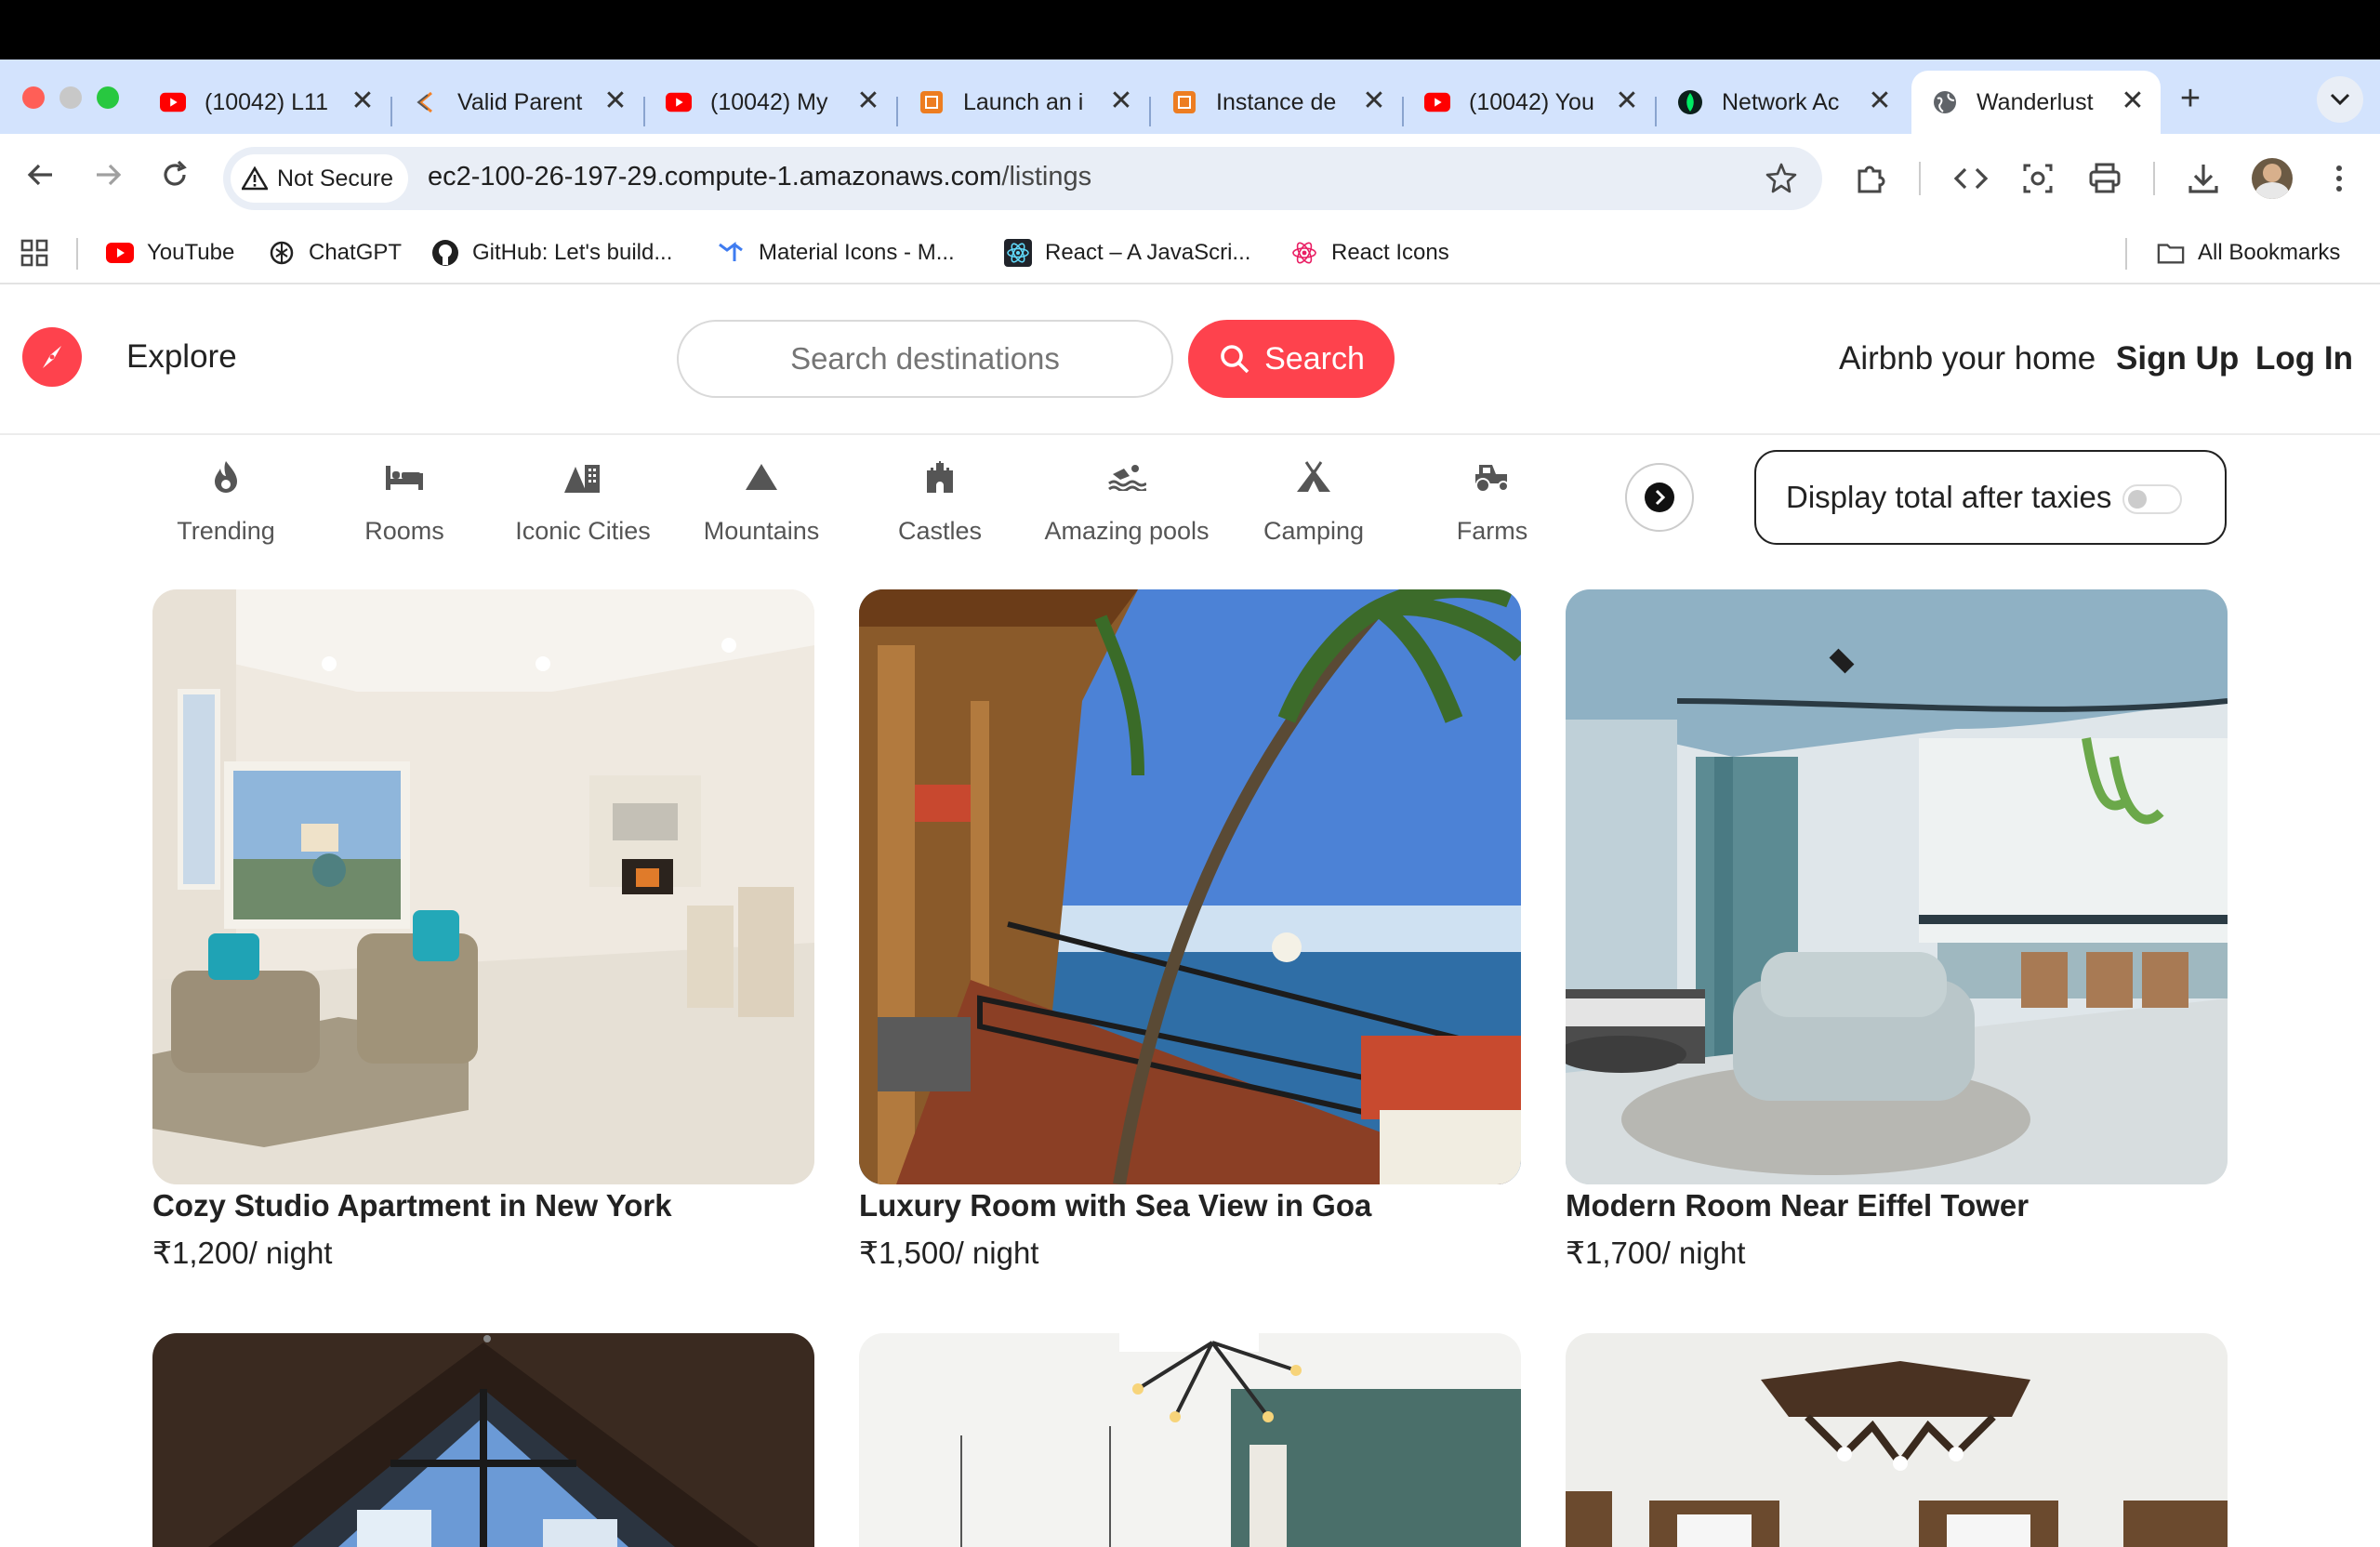 The image size is (2380, 1547). What do you see at coordinates (226, 477) in the screenshot?
I see `fire-icon` at bounding box center [226, 477].